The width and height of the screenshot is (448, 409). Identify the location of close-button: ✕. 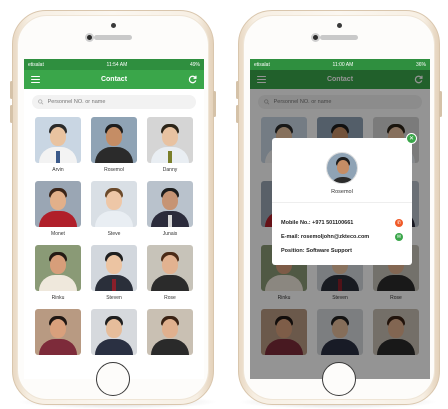
(411, 138).